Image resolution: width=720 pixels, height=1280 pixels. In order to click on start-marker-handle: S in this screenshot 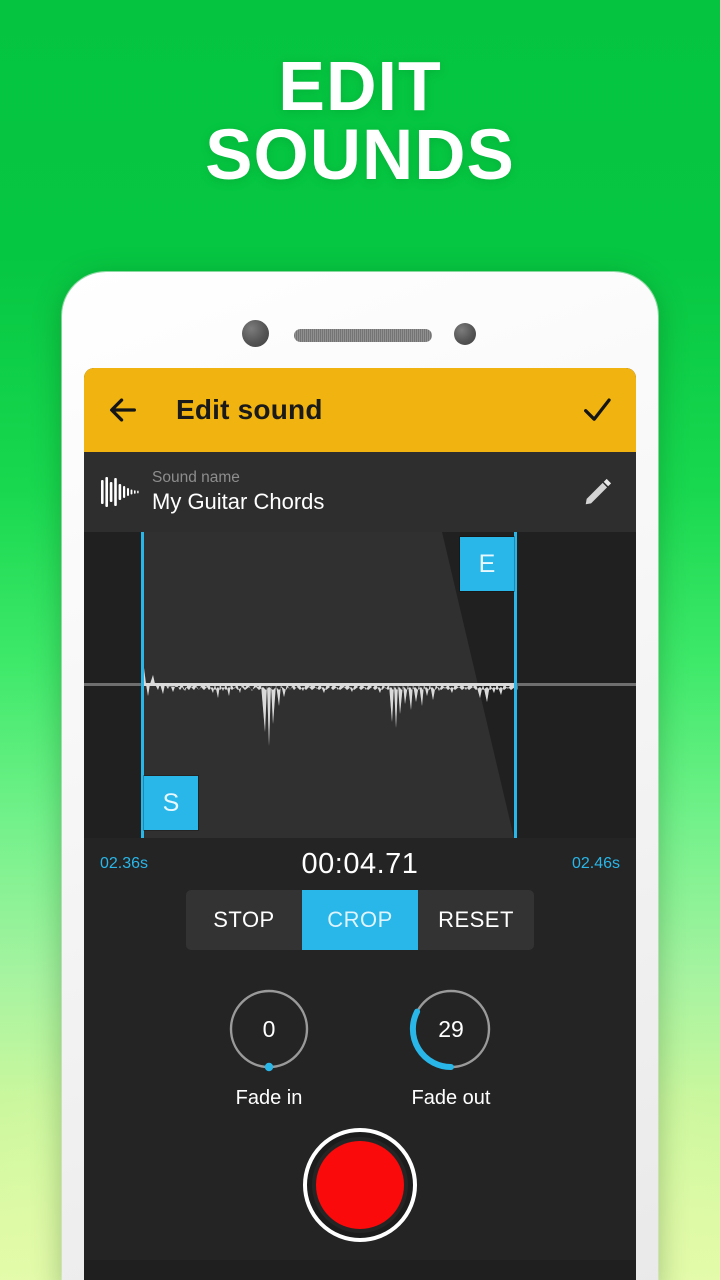, I will do `click(171, 803)`.